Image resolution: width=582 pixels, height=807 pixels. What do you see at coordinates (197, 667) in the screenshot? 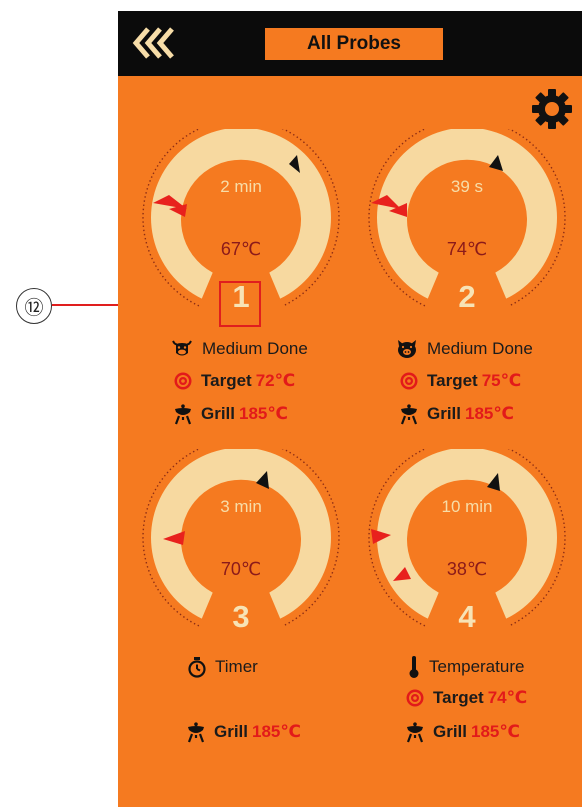
I see `stopwatch-icon` at bounding box center [197, 667].